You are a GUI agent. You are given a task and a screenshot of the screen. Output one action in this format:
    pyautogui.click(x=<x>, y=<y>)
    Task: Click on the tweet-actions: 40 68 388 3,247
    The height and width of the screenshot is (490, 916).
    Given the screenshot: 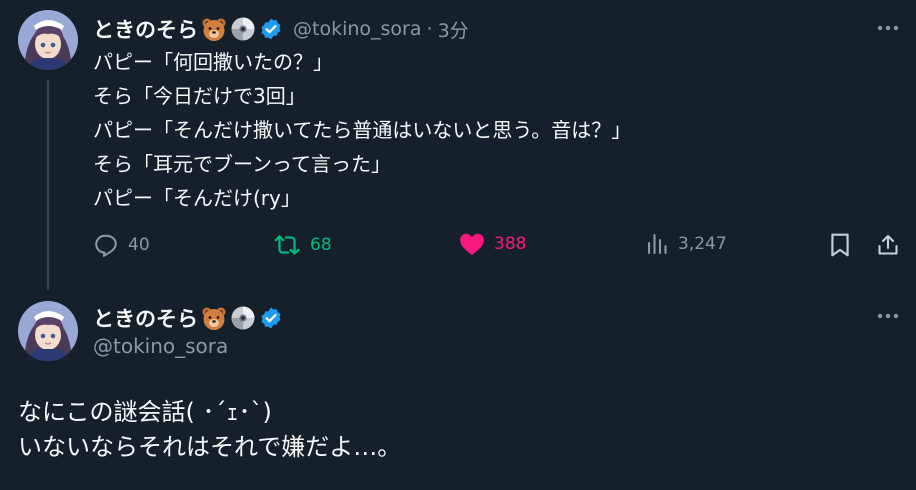 What is the action you would take?
    pyautogui.click(x=498, y=247)
    